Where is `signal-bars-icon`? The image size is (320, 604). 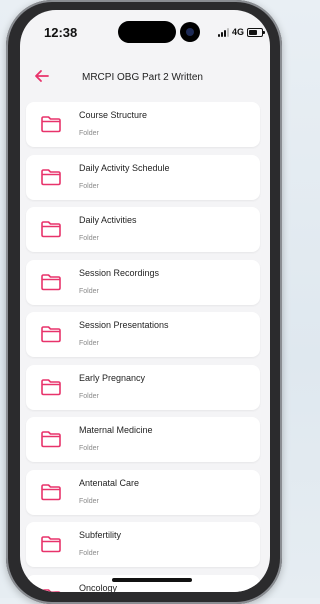 signal-bars-icon is located at coordinates (223, 32).